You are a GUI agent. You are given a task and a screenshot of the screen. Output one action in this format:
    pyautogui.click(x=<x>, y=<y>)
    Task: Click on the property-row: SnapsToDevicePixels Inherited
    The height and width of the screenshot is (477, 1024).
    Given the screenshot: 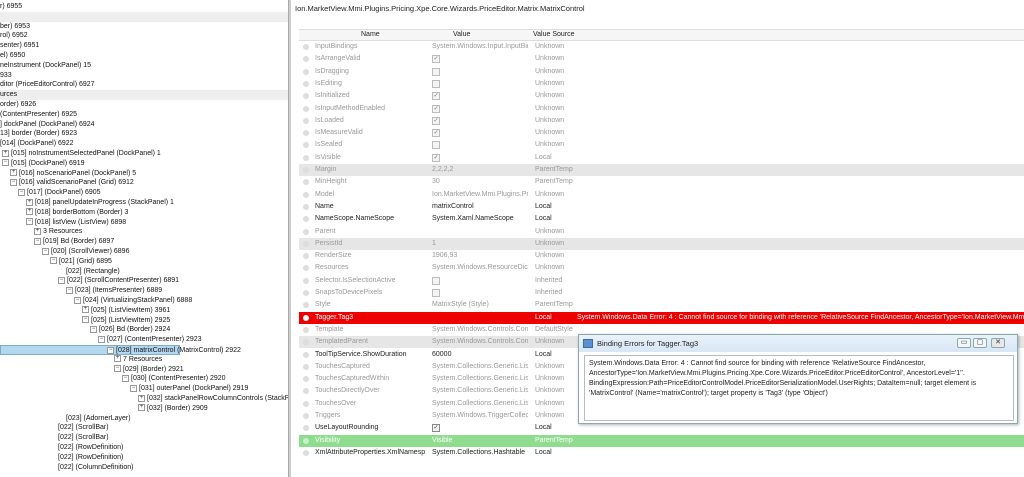 What is the action you would take?
    pyautogui.click(x=661, y=293)
    